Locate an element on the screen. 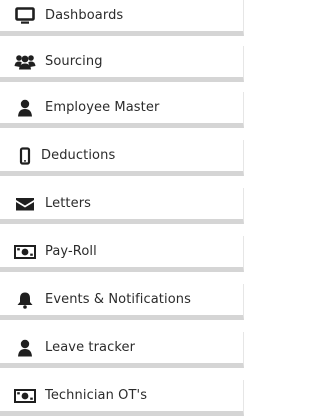  sidebar-item-label: Leave tracker is located at coordinates (90, 347).